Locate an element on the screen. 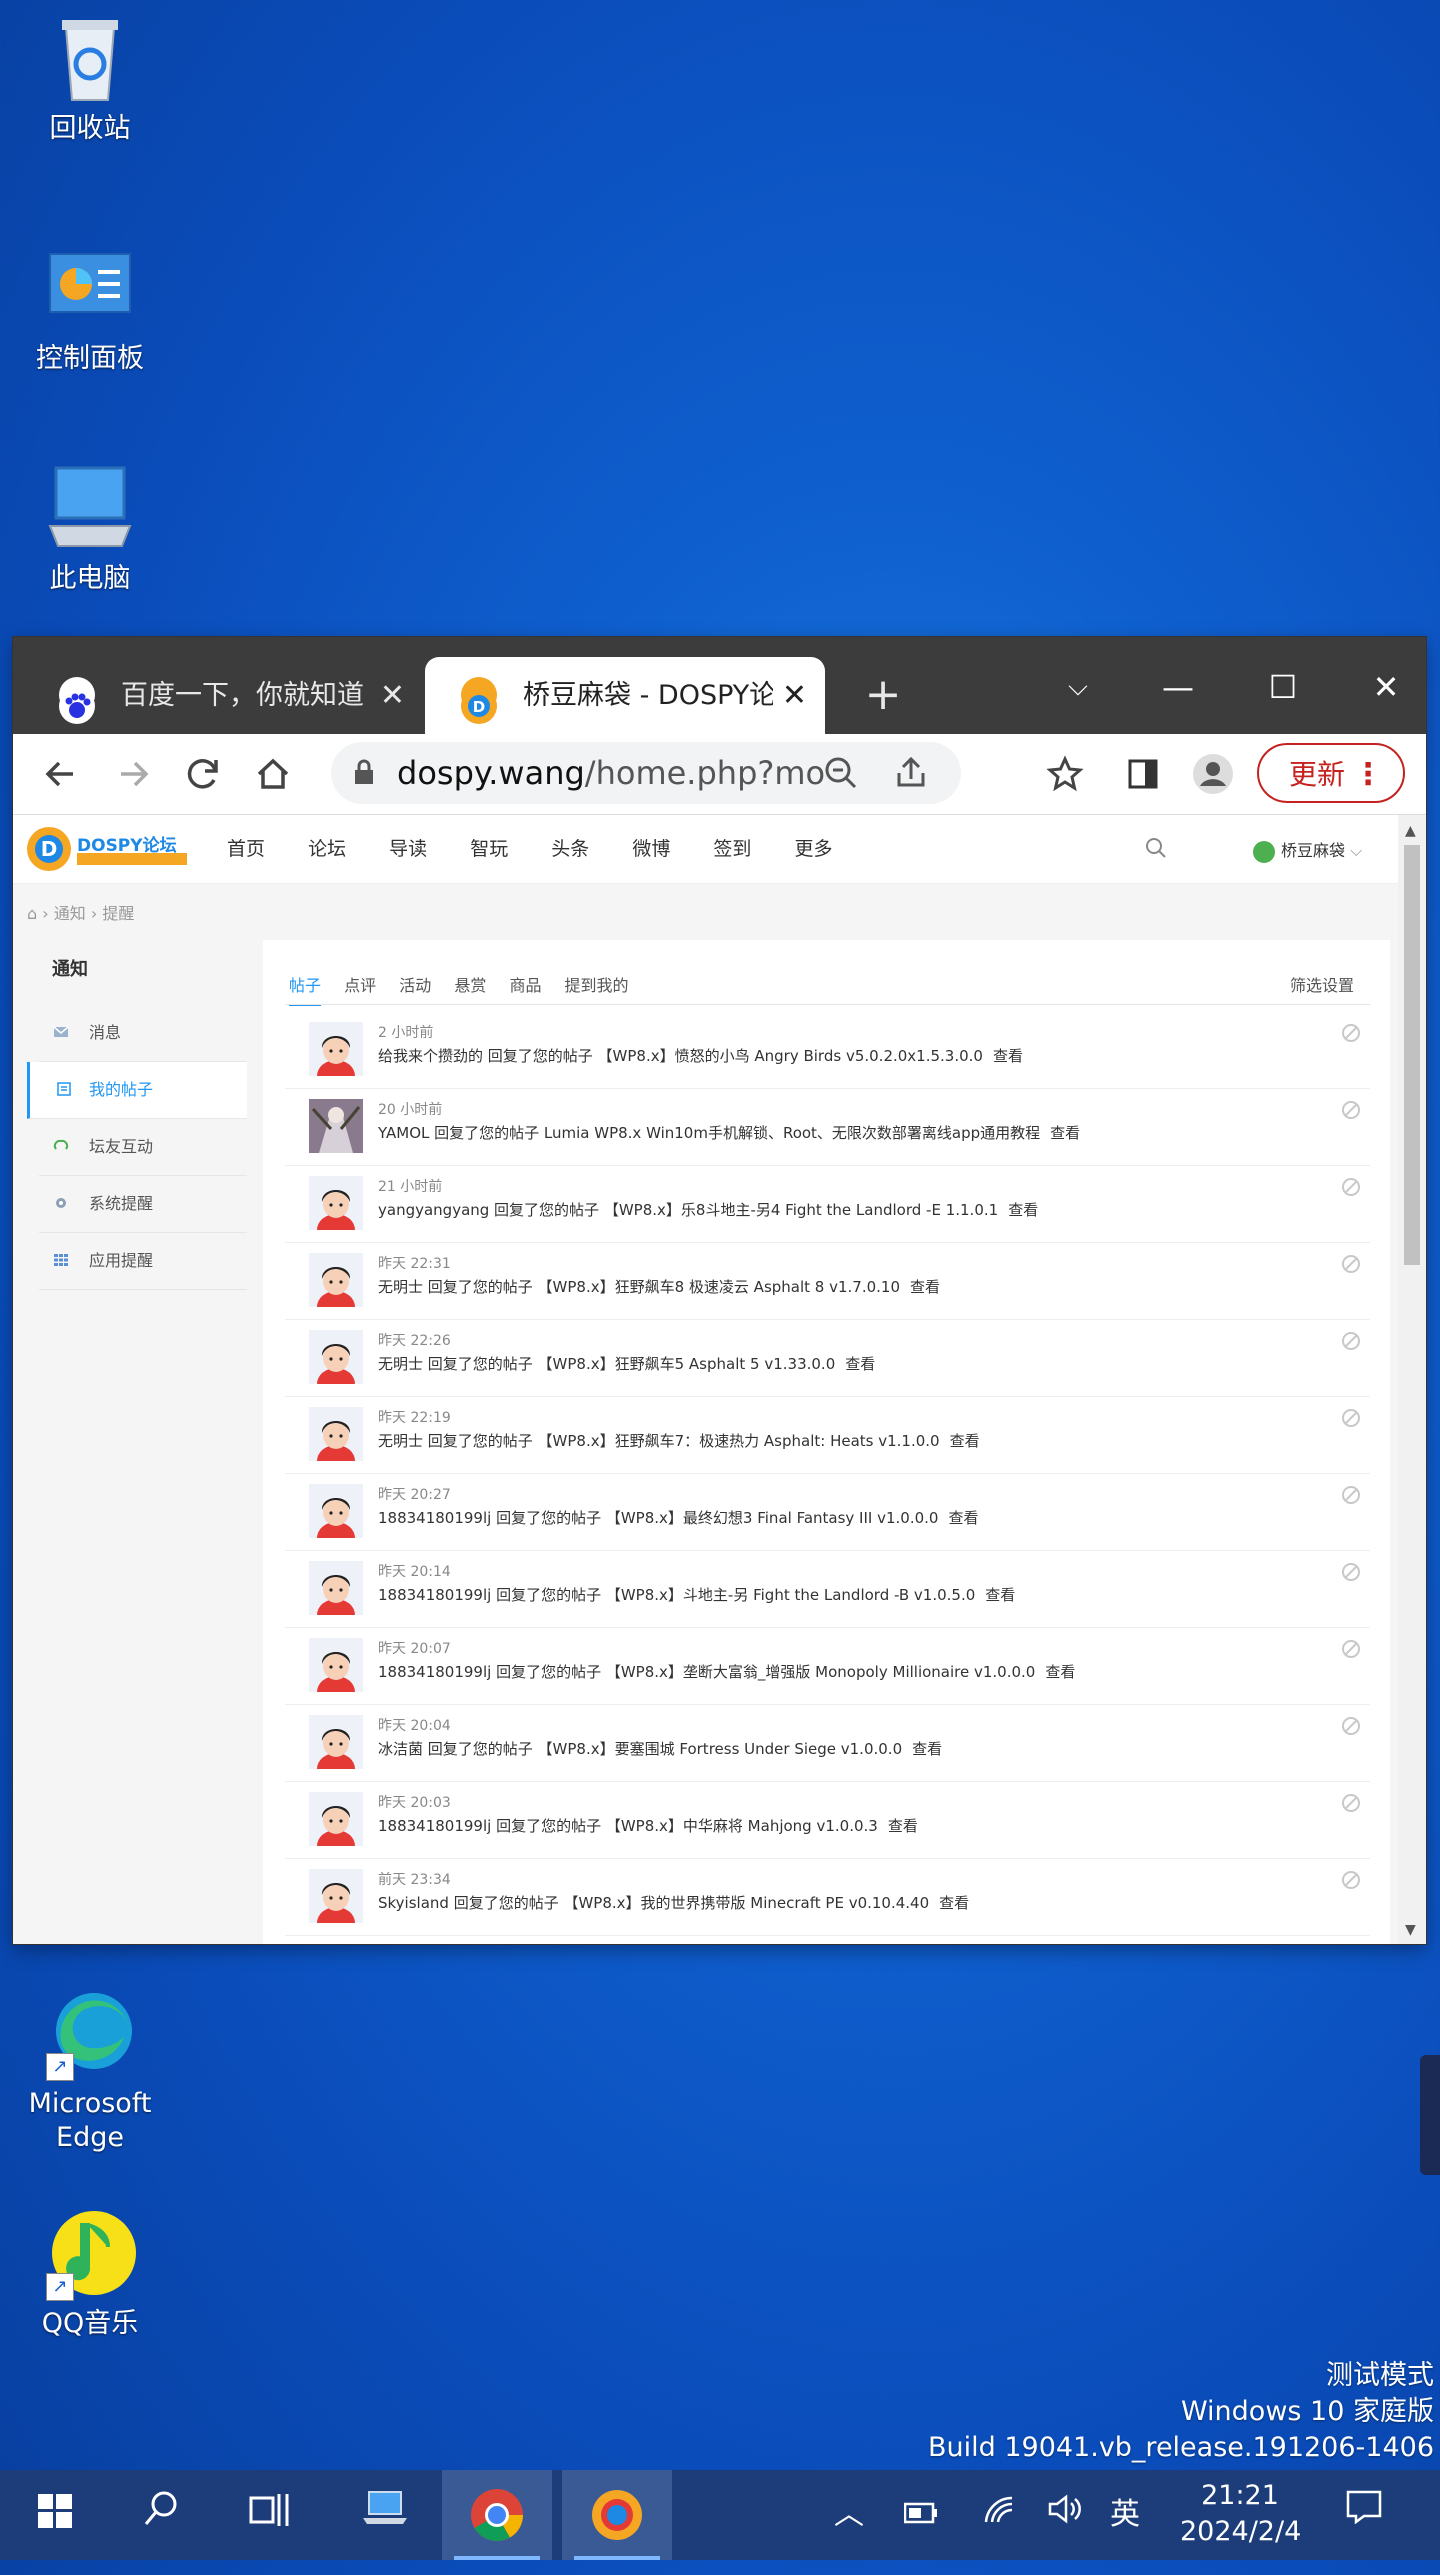  close-window-button: ✕ is located at coordinates (1386, 687).